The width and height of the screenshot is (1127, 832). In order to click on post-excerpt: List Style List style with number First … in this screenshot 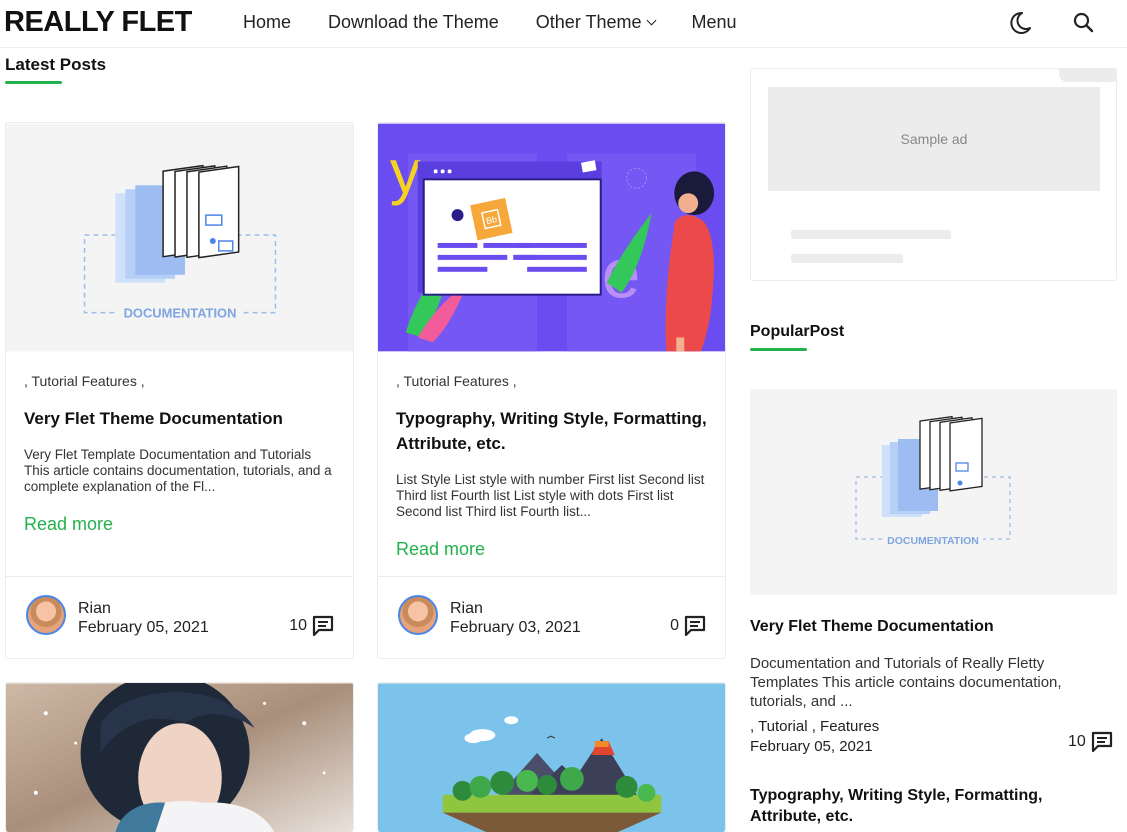, I will do `click(550, 495)`.